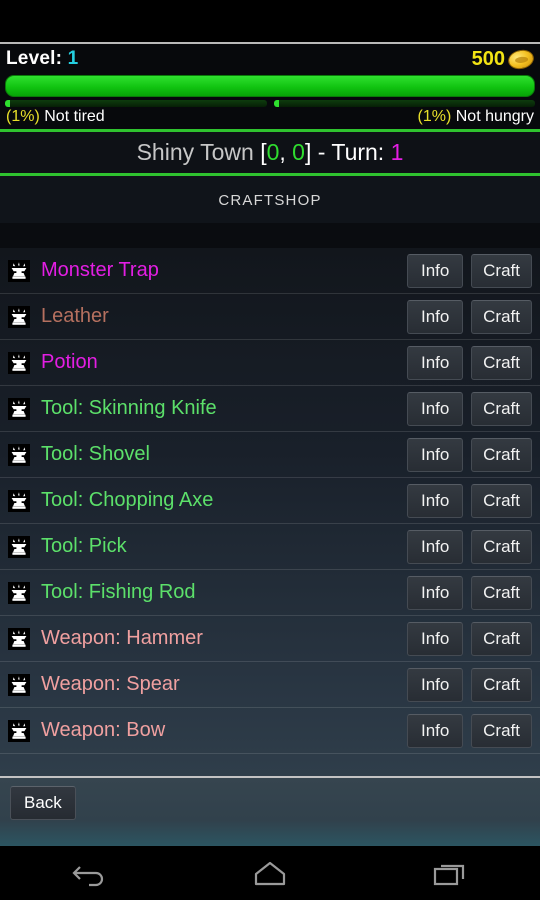  What do you see at coordinates (270, 731) in the screenshot?
I see `table-row: Weapon: Bow Info Craft` at bounding box center [270, 731].